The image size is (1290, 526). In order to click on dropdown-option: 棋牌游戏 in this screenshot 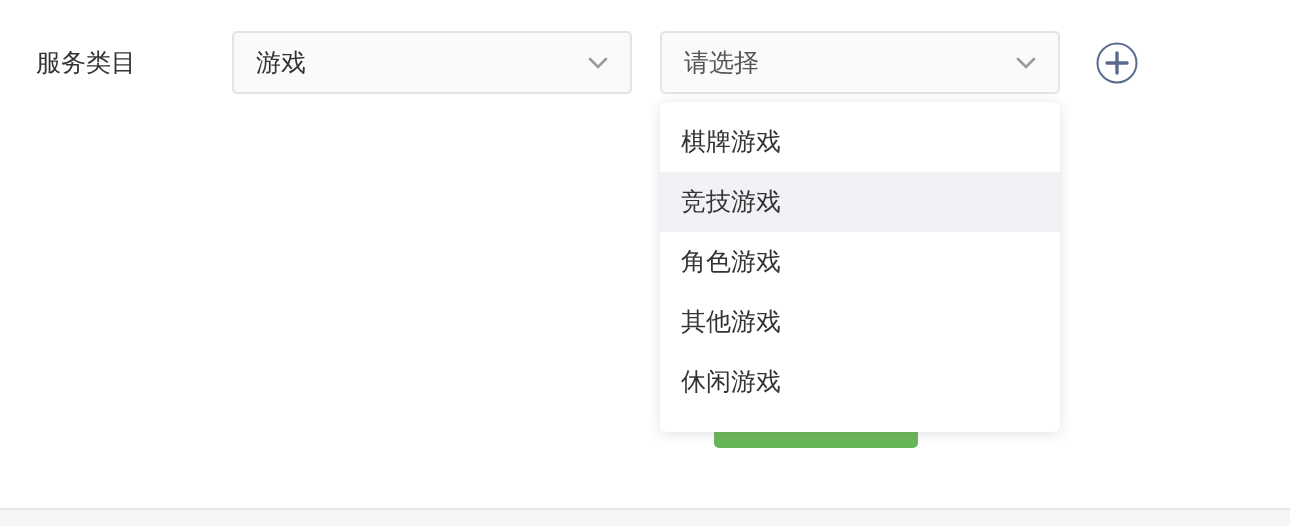, I will do `click(860, 142)`.